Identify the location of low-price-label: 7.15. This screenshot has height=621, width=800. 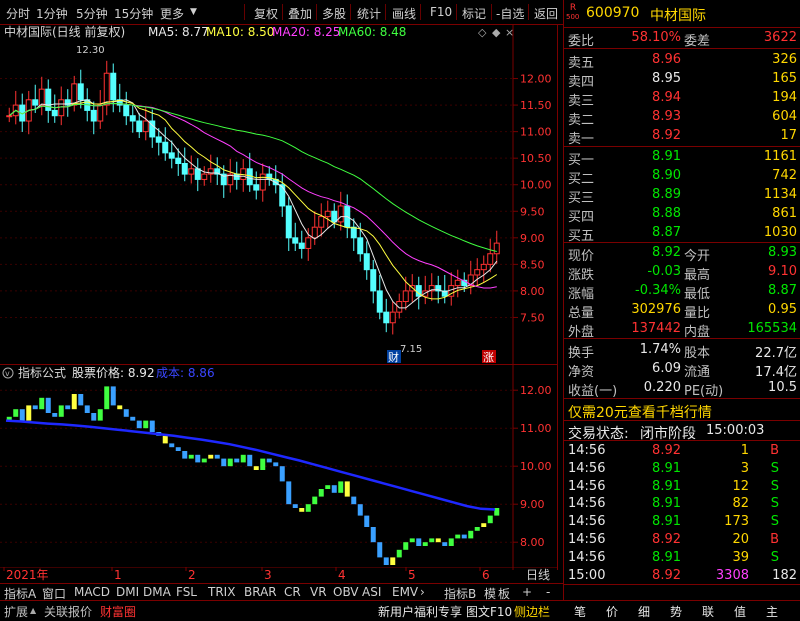
(411, 349).